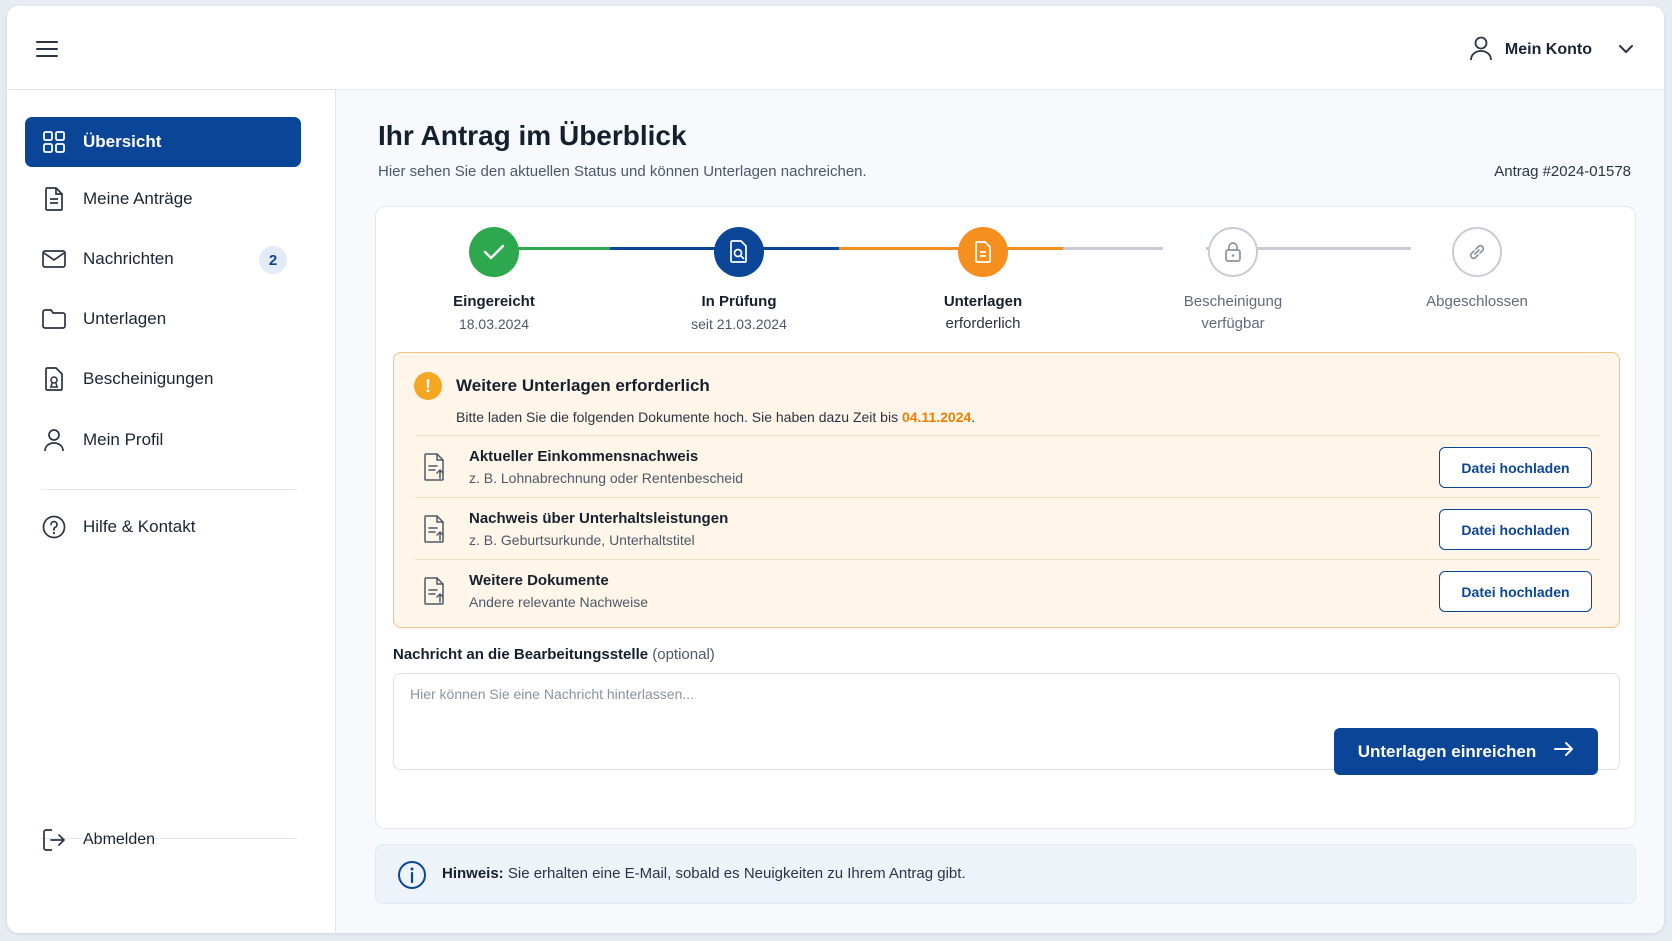 The width and height of the screenshot is (1672, 941). What do you see at coordinates (54, 527) in the screenshot?
I see `help-icon` at bounding box center [54, 527].